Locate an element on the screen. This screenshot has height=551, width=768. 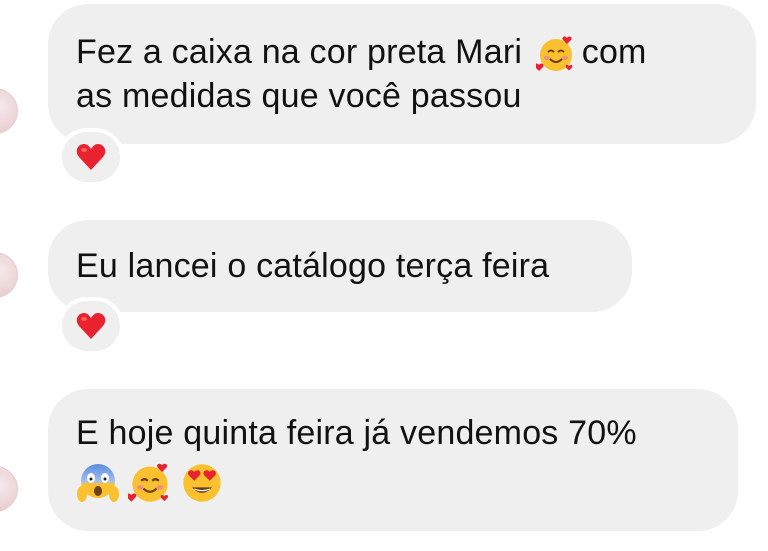
message-bubble-2: Eu lancei o catálogo terça feira is located at coordinates (340, 266).